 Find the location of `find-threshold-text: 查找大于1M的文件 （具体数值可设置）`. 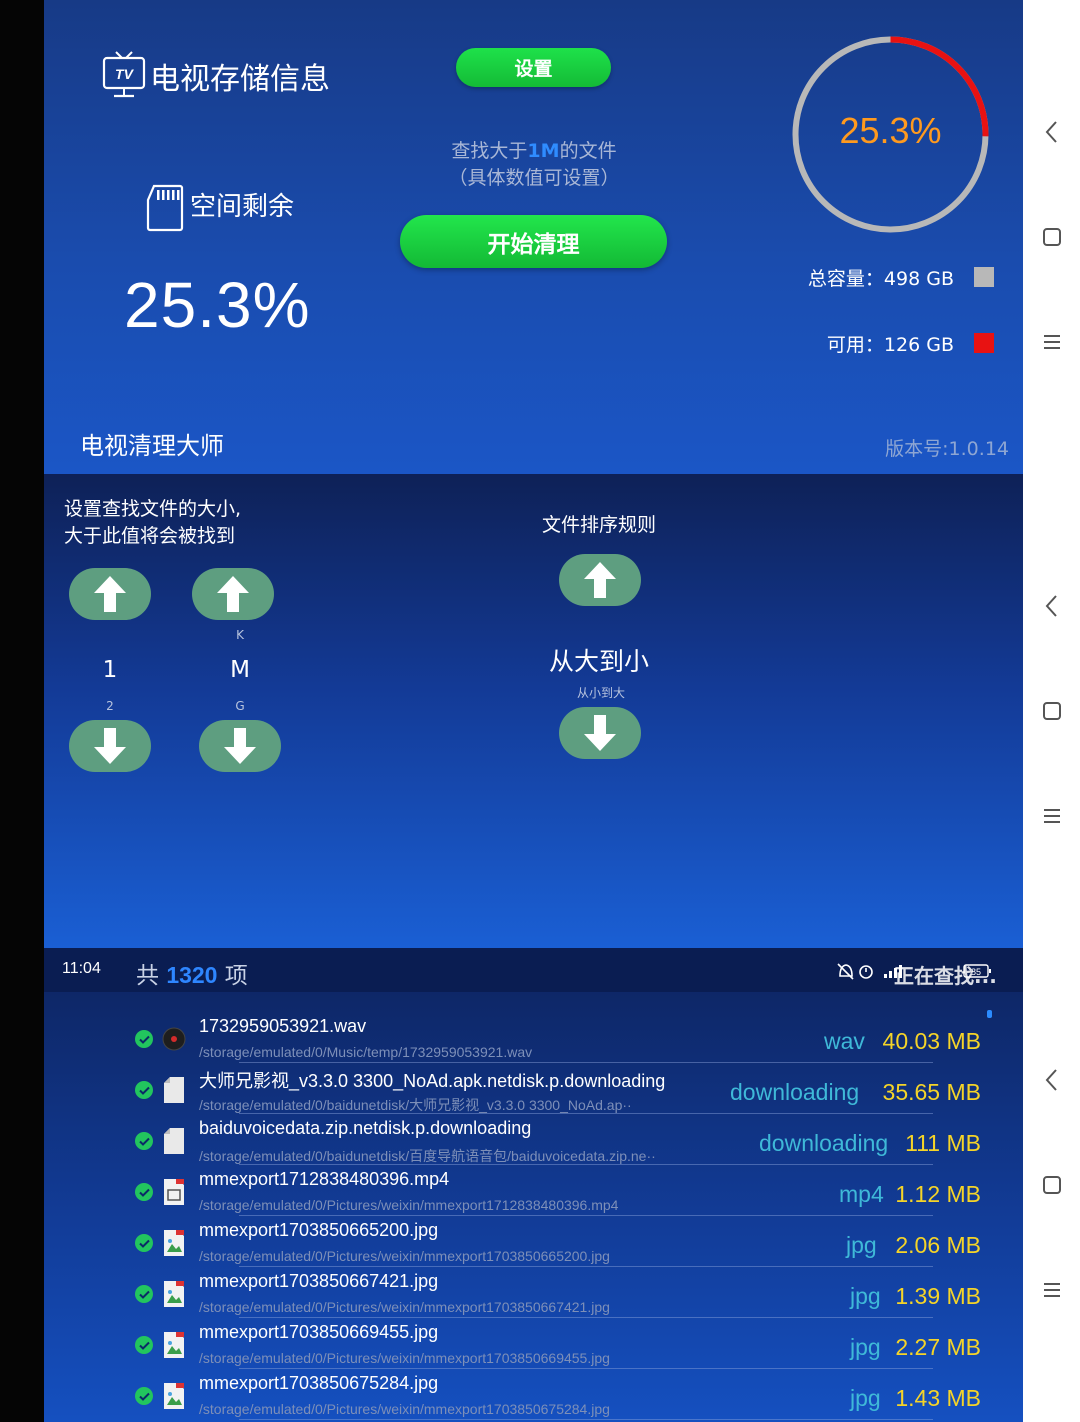

find-threshold-text: 查找大于1M的文件 （具体数值可设置） is located at coordinates (534, 165).